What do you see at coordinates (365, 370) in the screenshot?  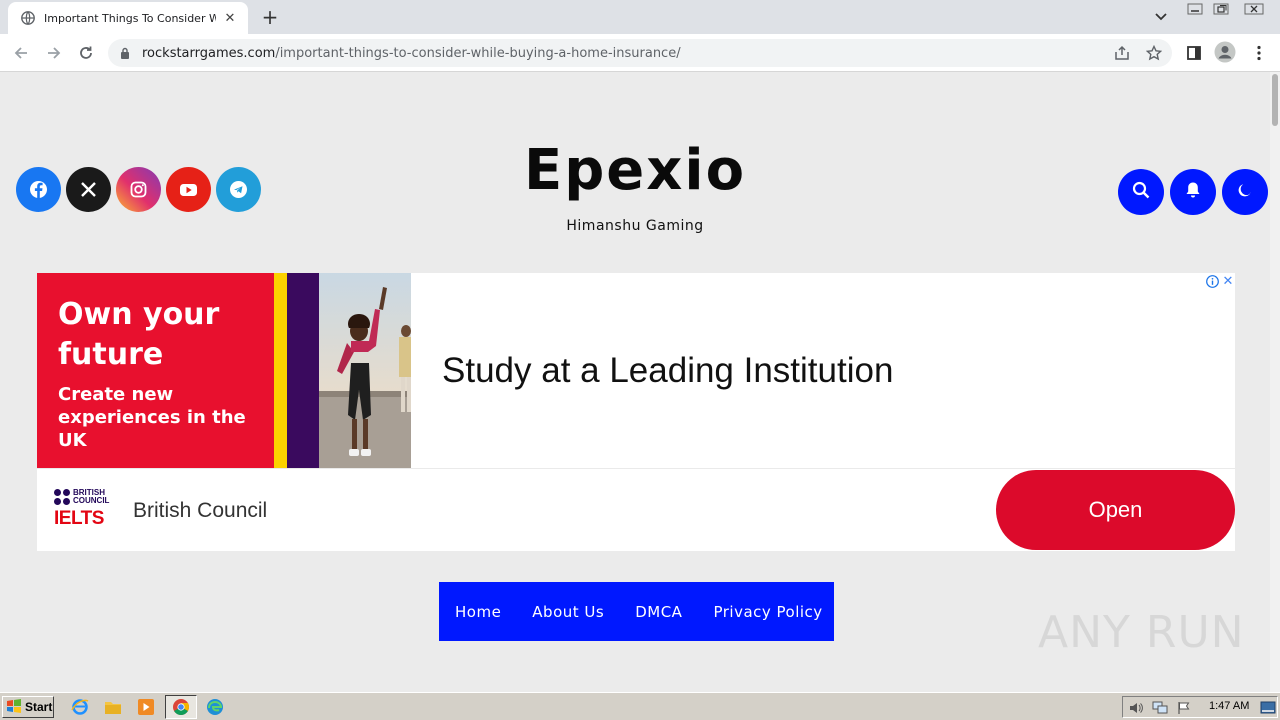 I see `ad-photo` at bounding box center [365, 370].